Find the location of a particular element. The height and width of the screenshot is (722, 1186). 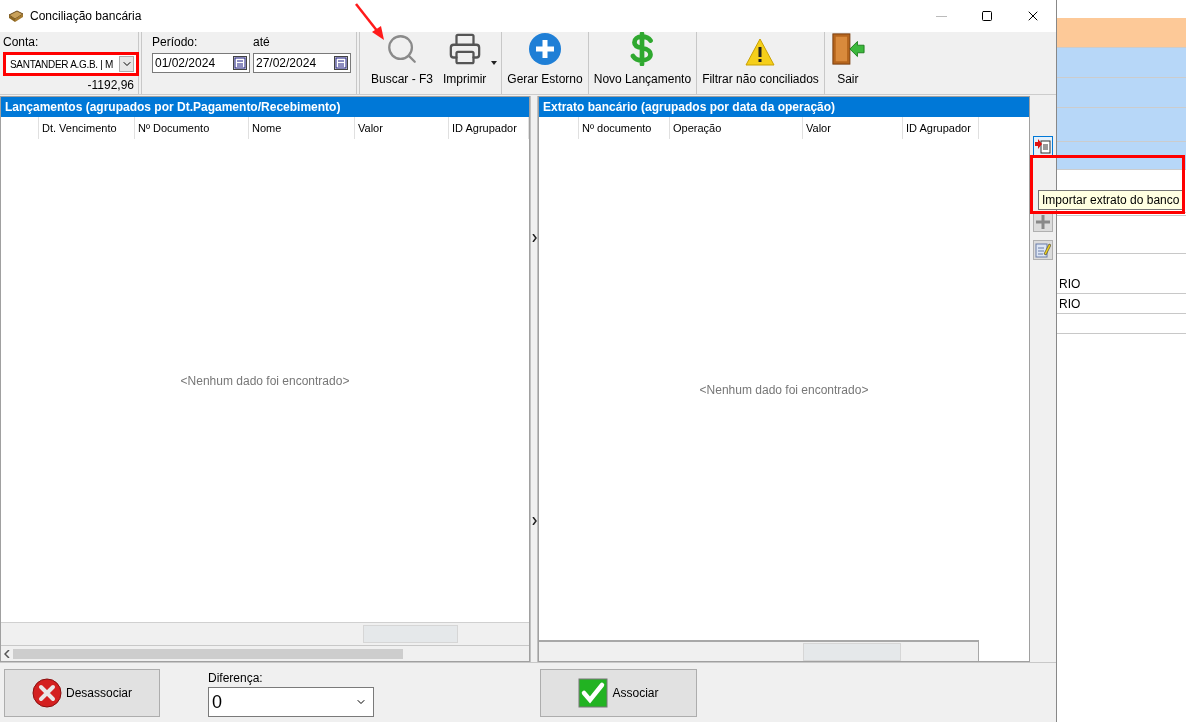

minimize-icon is located at coordinates (941, 16).